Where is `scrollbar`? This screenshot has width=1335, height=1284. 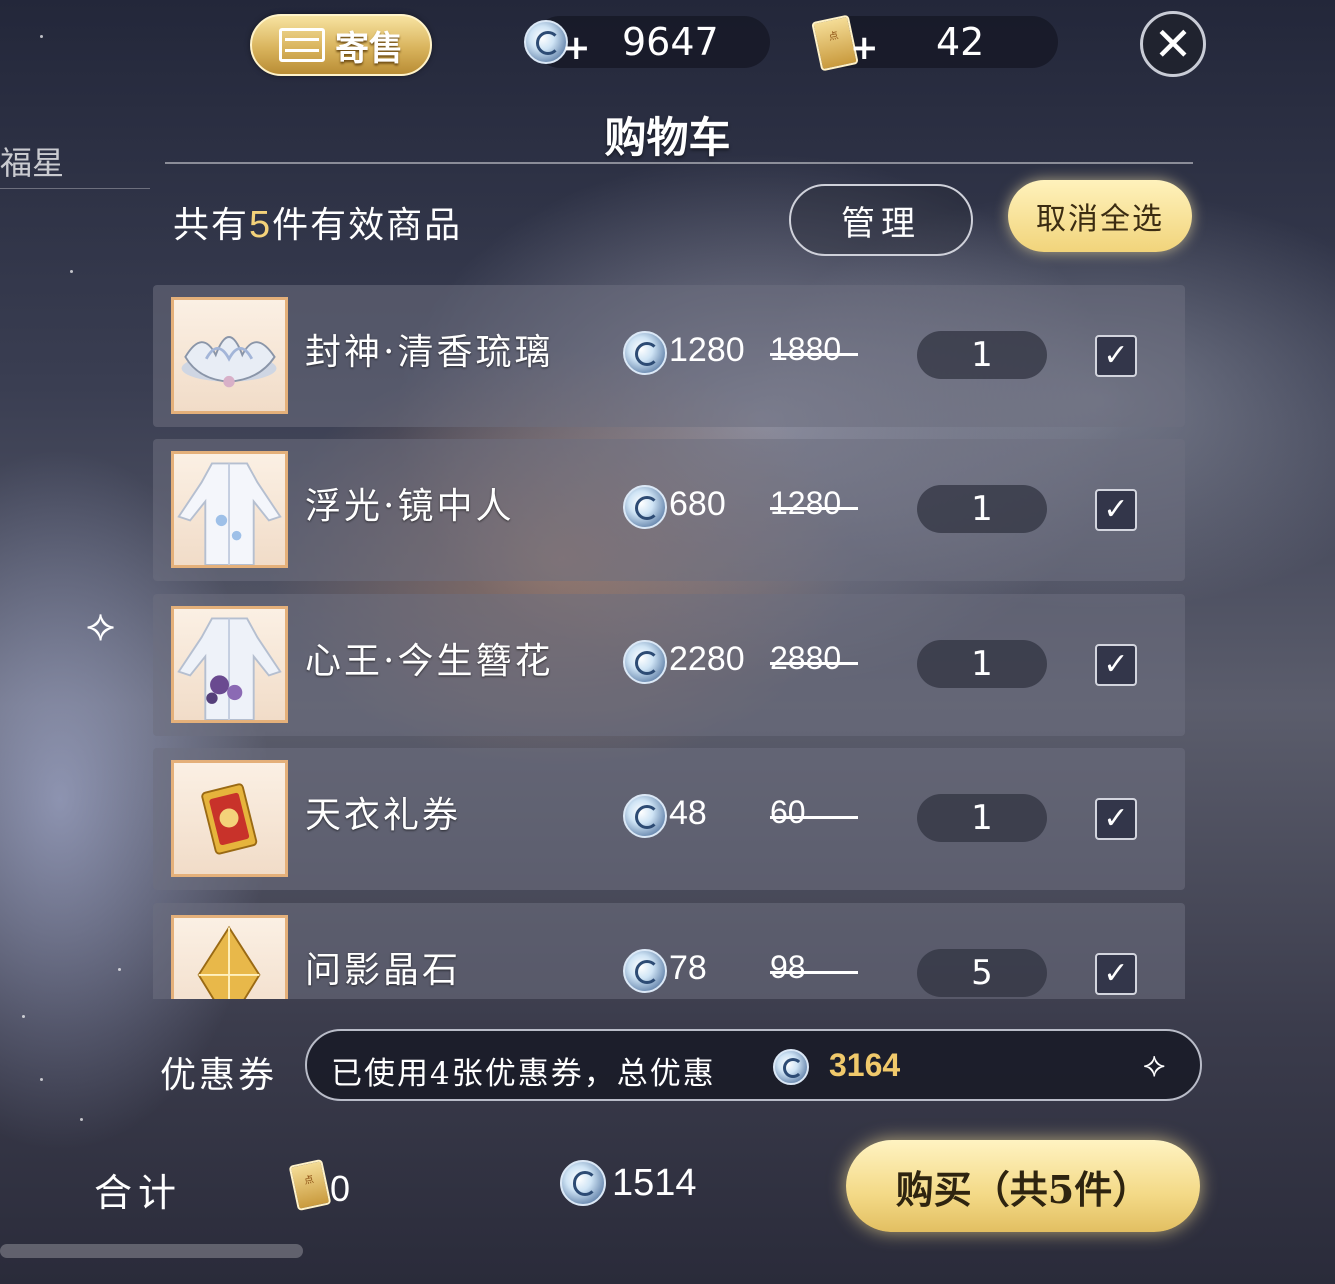 scrollbar is located at coordinates (151, 1251).